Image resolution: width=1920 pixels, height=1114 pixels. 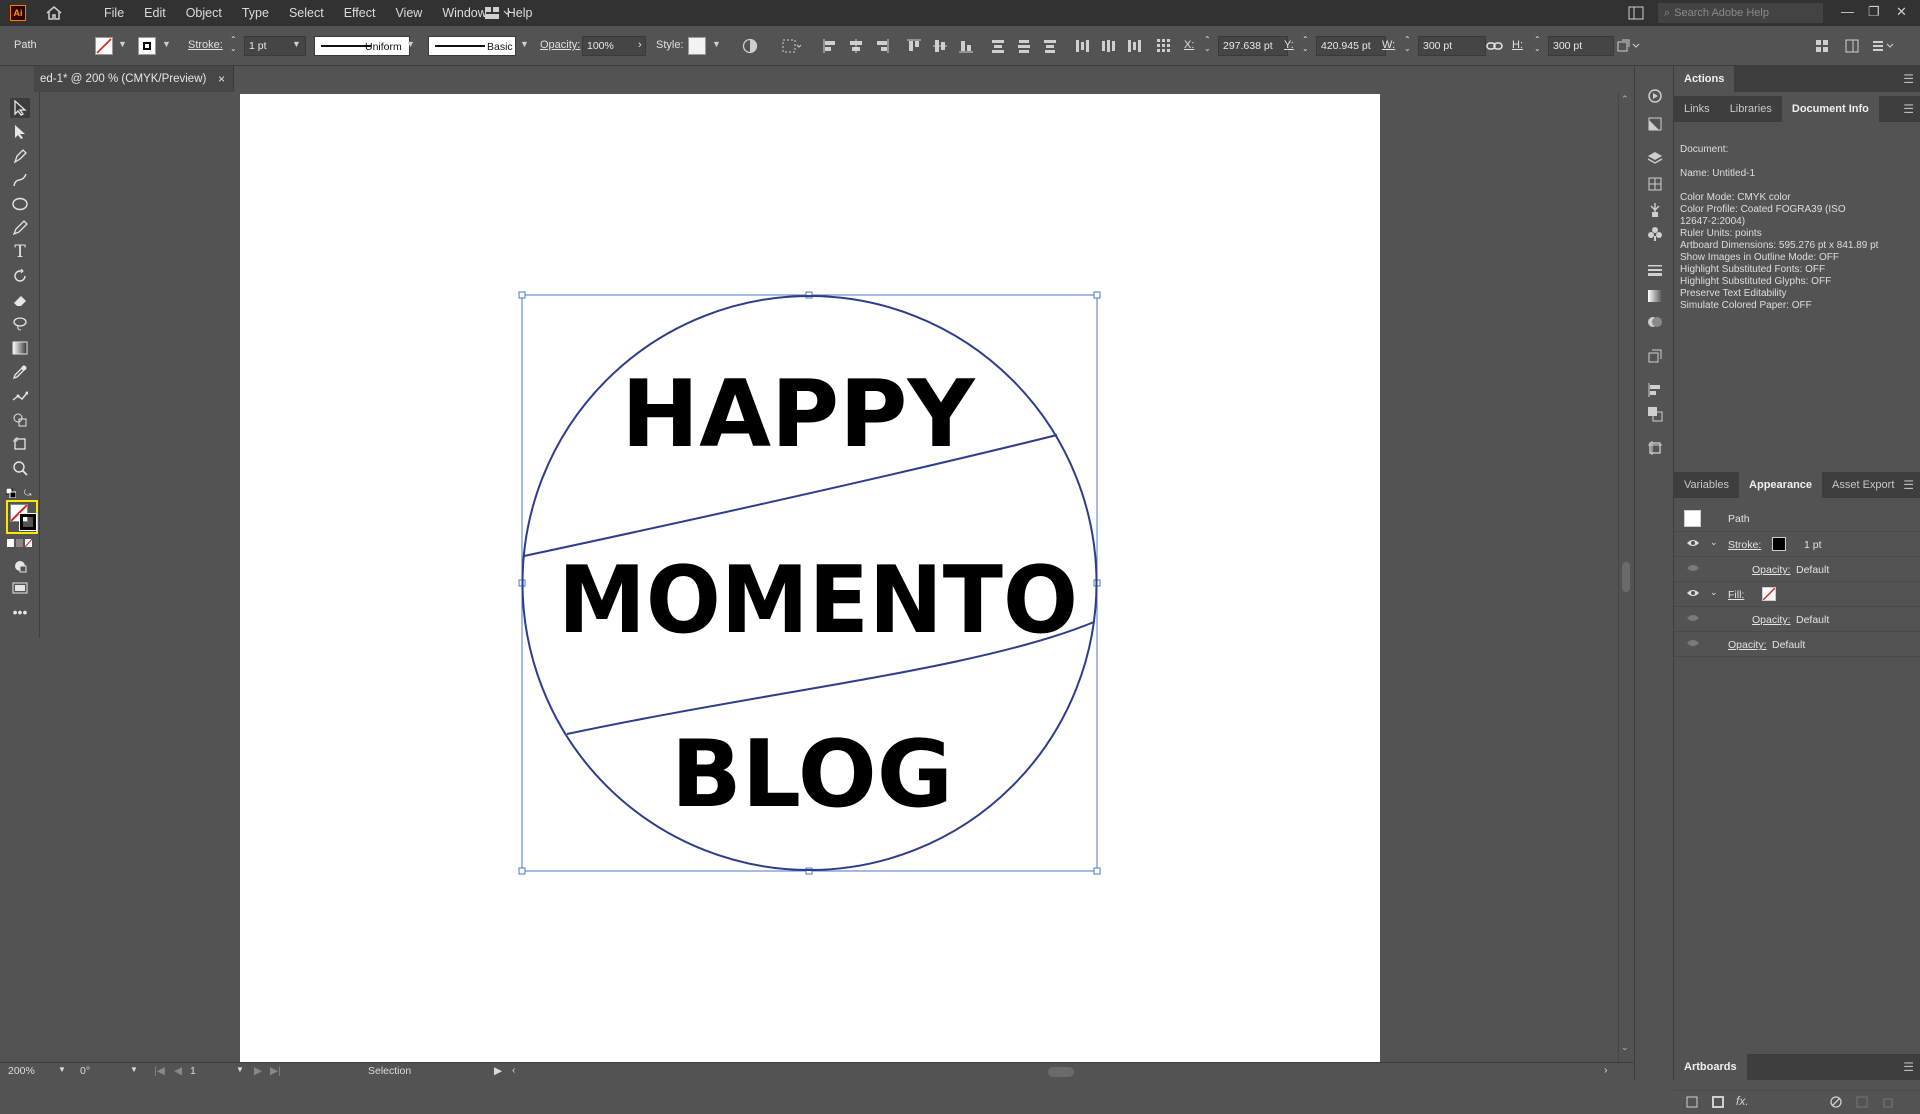 I want to click on close-tab-icon: ×, so click(x=221, y=79).